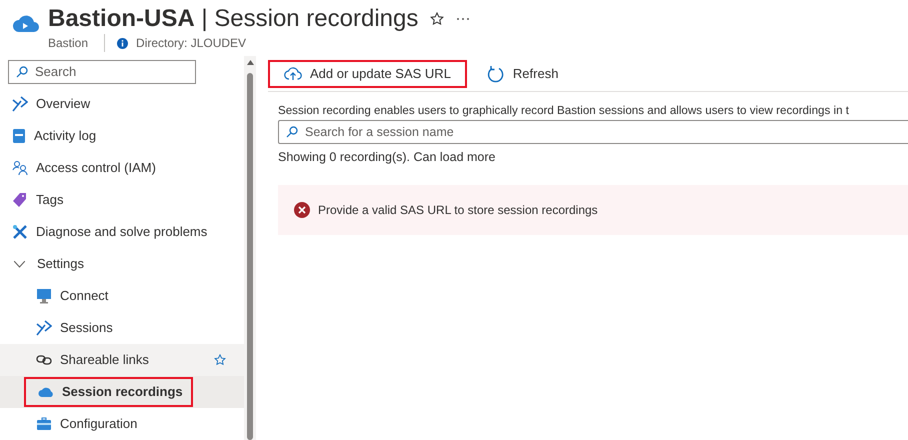 This screenshot has height=440, width=908. Describe the element at coordinates (463, 19) in the screenshot. I see `more-icon` at that location.